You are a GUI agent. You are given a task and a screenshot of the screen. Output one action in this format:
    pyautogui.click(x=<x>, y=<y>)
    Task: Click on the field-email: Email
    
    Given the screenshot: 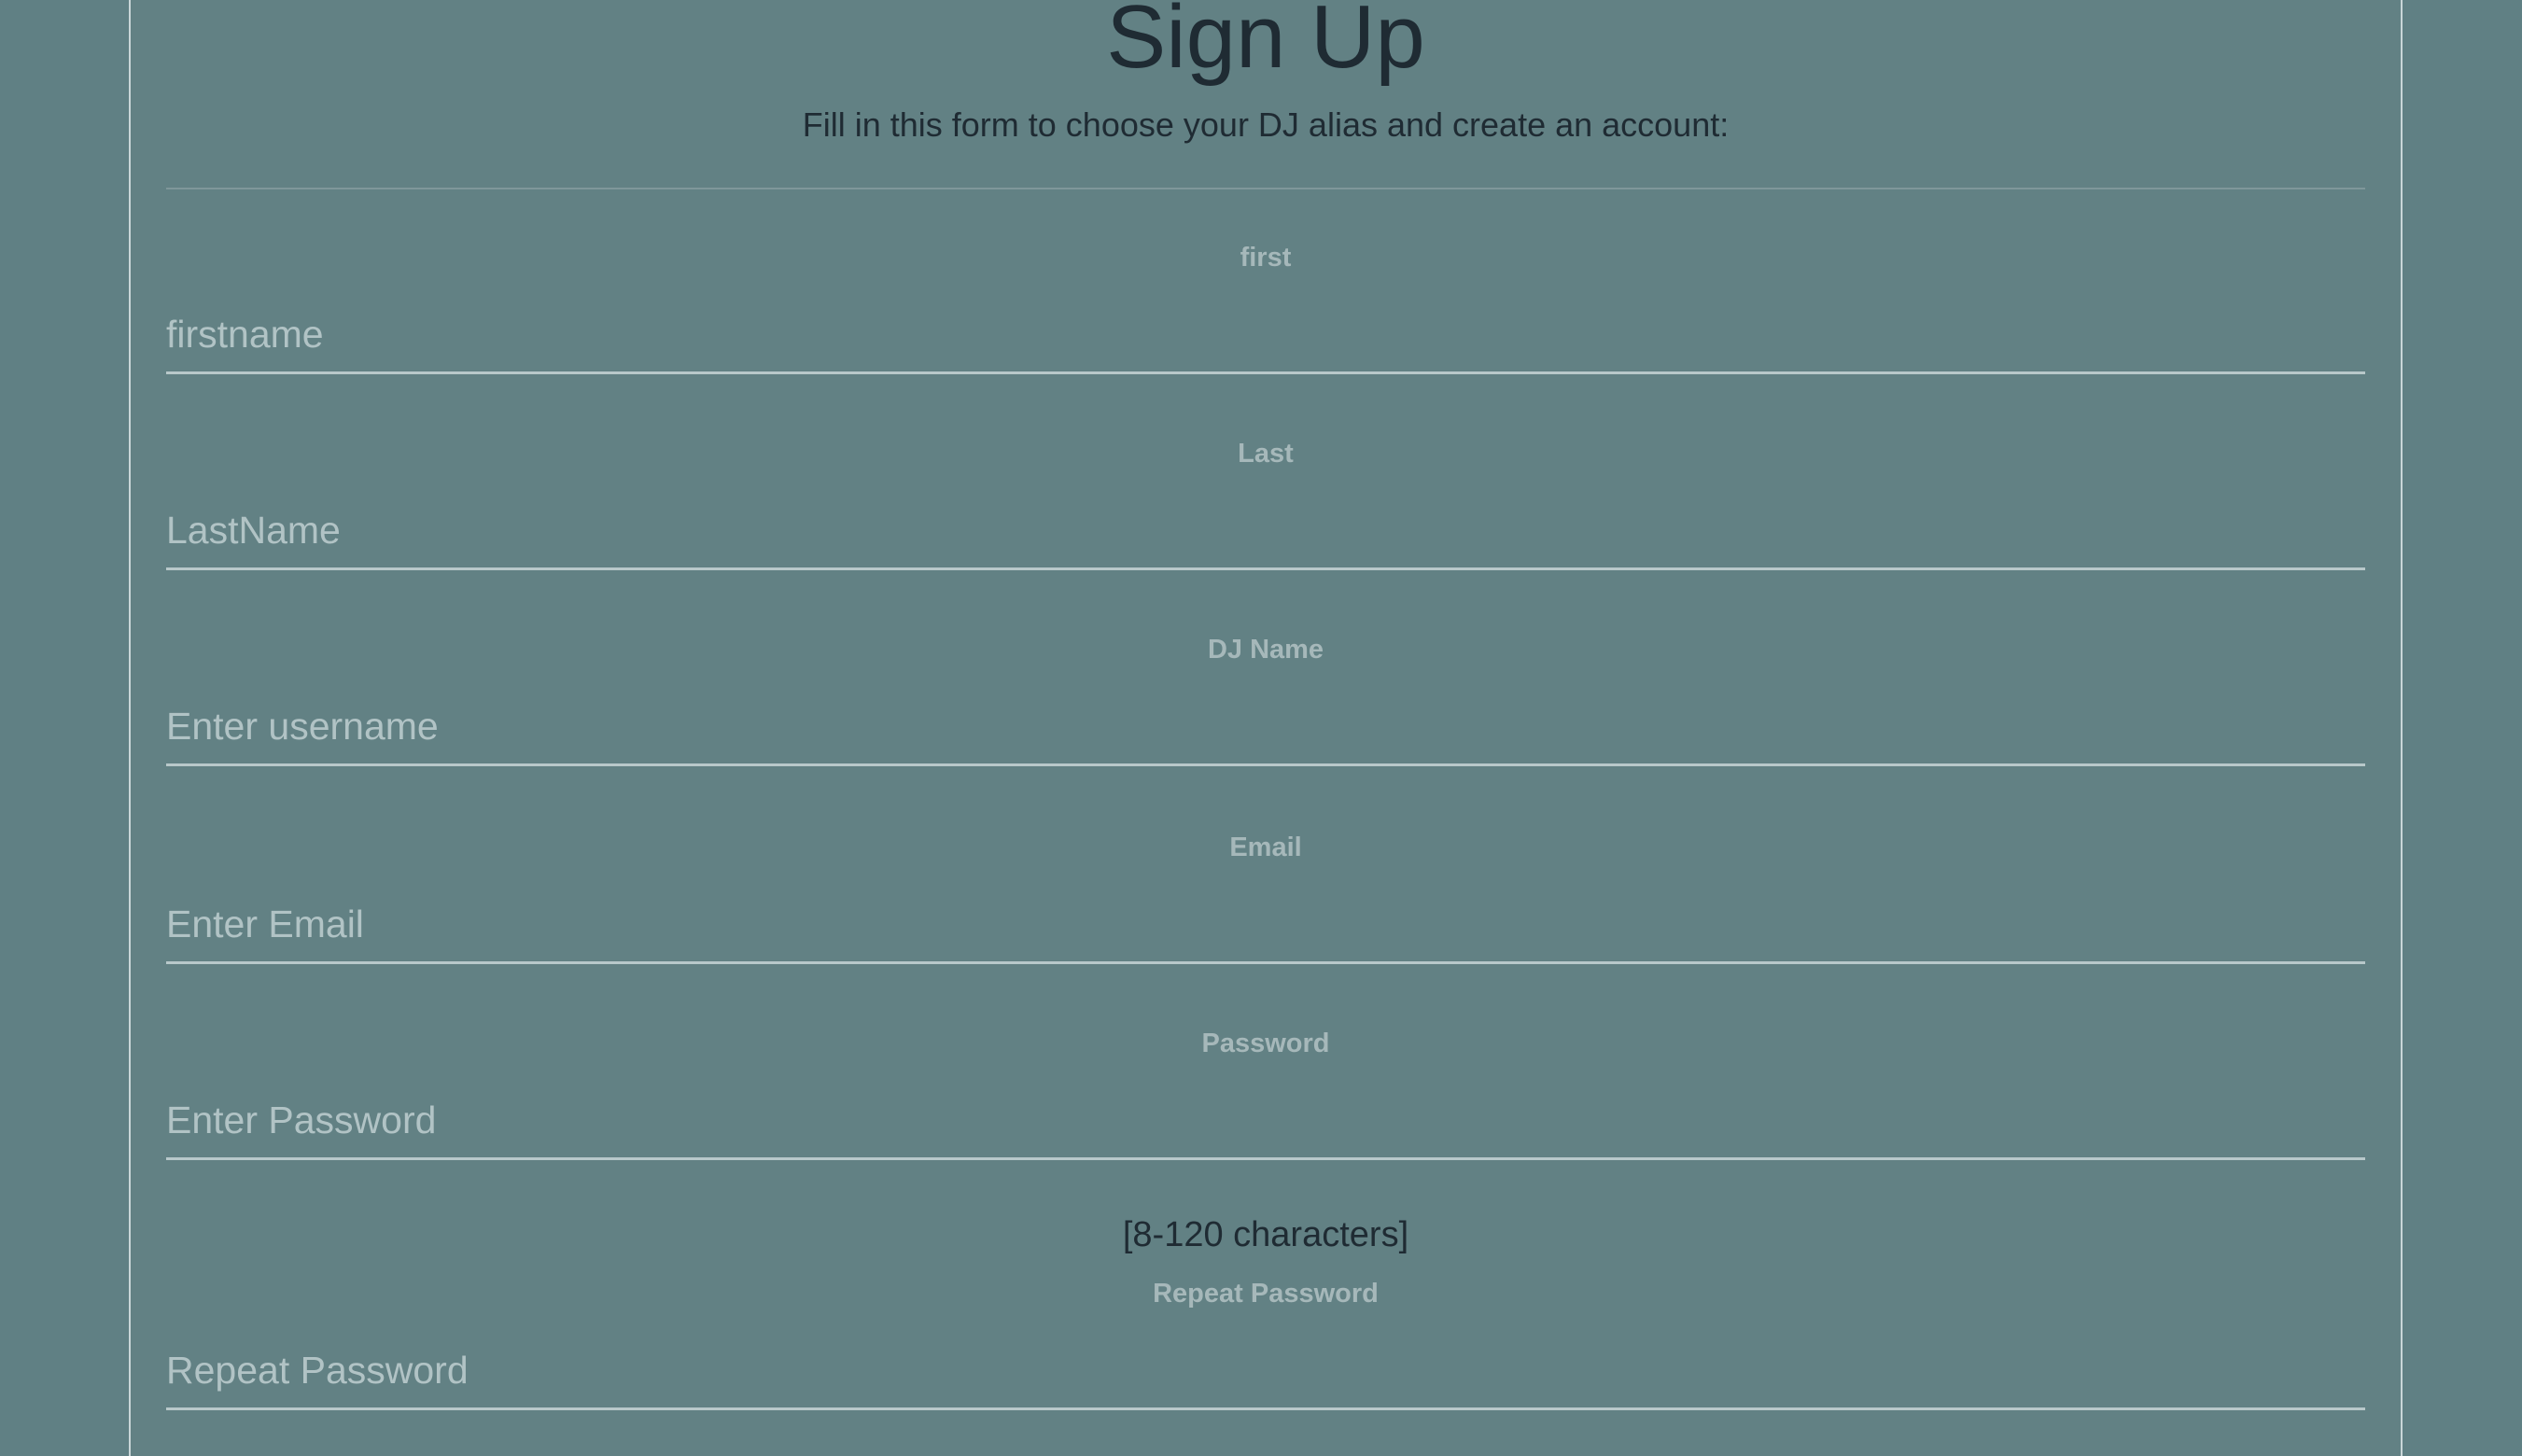 What is the action you would take?
    pyautogui.click(x=1265, y=929)
    